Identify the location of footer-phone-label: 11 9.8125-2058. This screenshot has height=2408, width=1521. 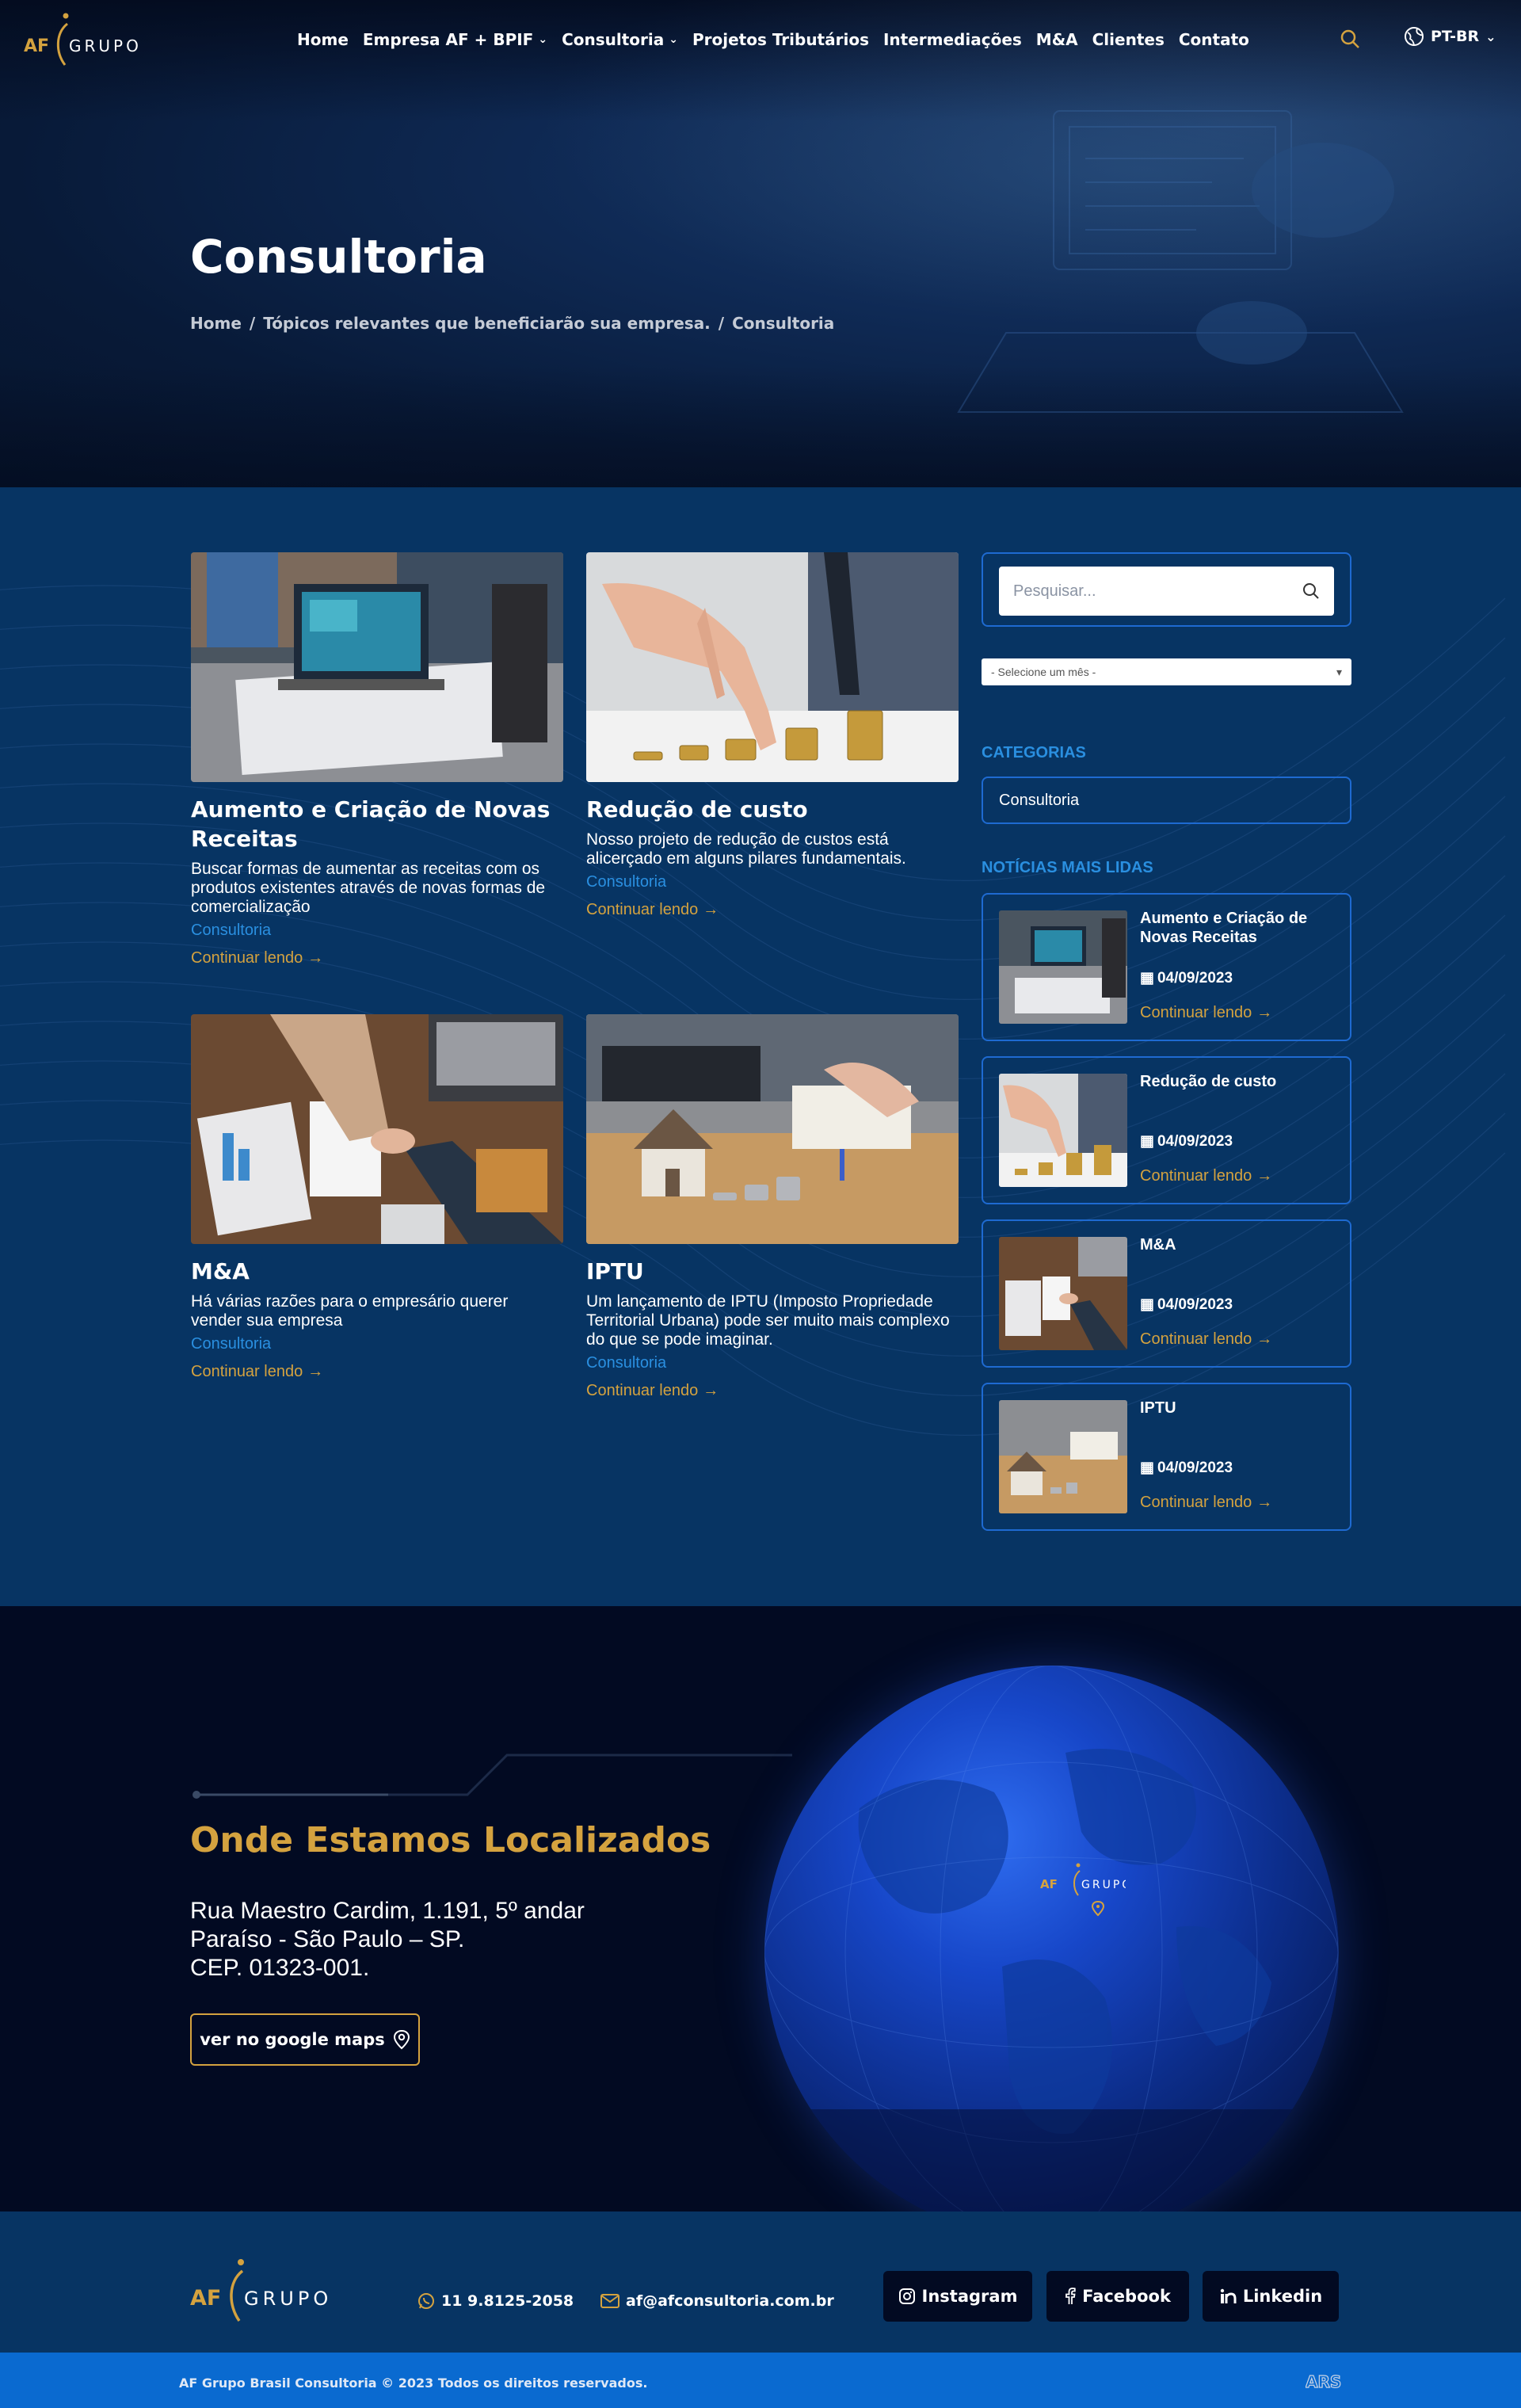
(507, 2301).